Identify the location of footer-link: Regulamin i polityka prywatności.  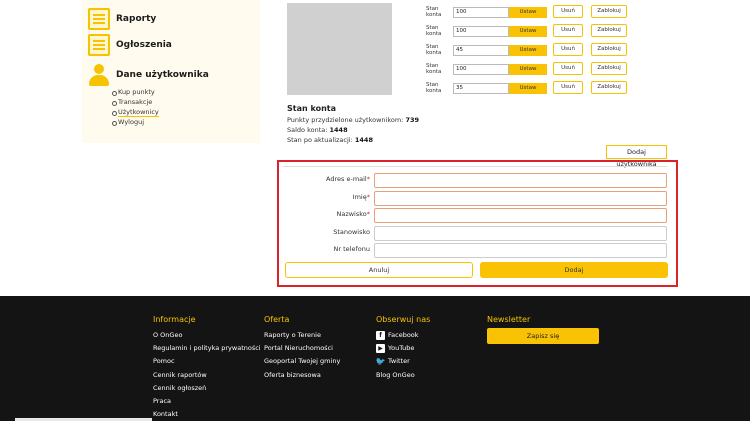
(207, 348).